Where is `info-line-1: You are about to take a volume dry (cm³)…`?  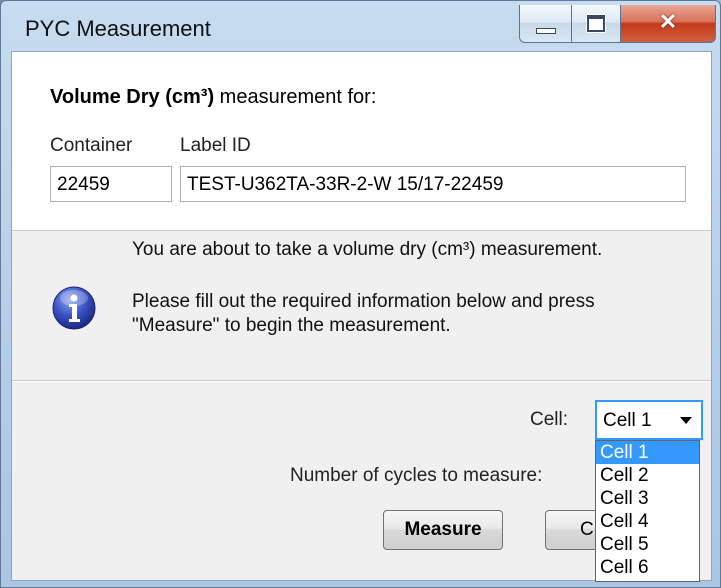
info-line-1: You are about to take a volume dry (cm³)… is located at coordinates (367, 249).